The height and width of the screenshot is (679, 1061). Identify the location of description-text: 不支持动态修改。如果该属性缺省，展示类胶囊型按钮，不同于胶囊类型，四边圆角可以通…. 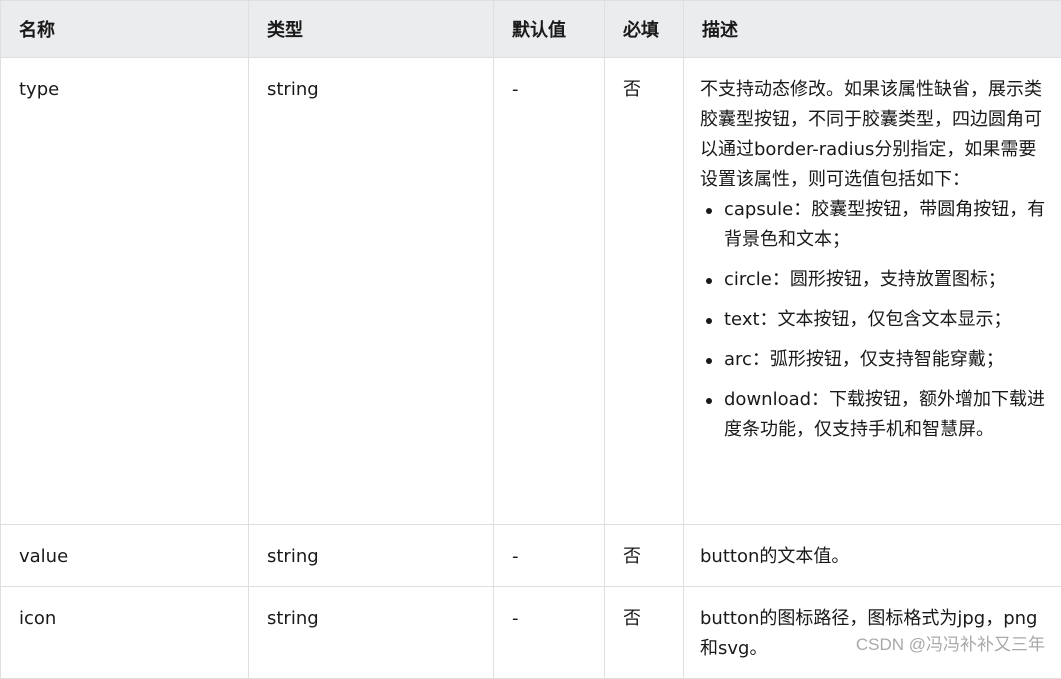
(876, 135).